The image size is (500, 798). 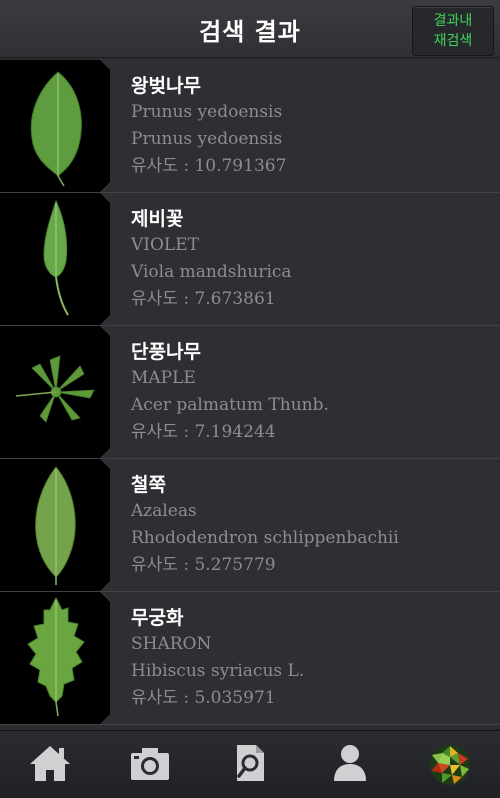 What do you see at coordinates (230, 405) in the screenshot?
I see `plant-scientific-name: Acer palmatum Thunb.` at bounding box center [230, 405].